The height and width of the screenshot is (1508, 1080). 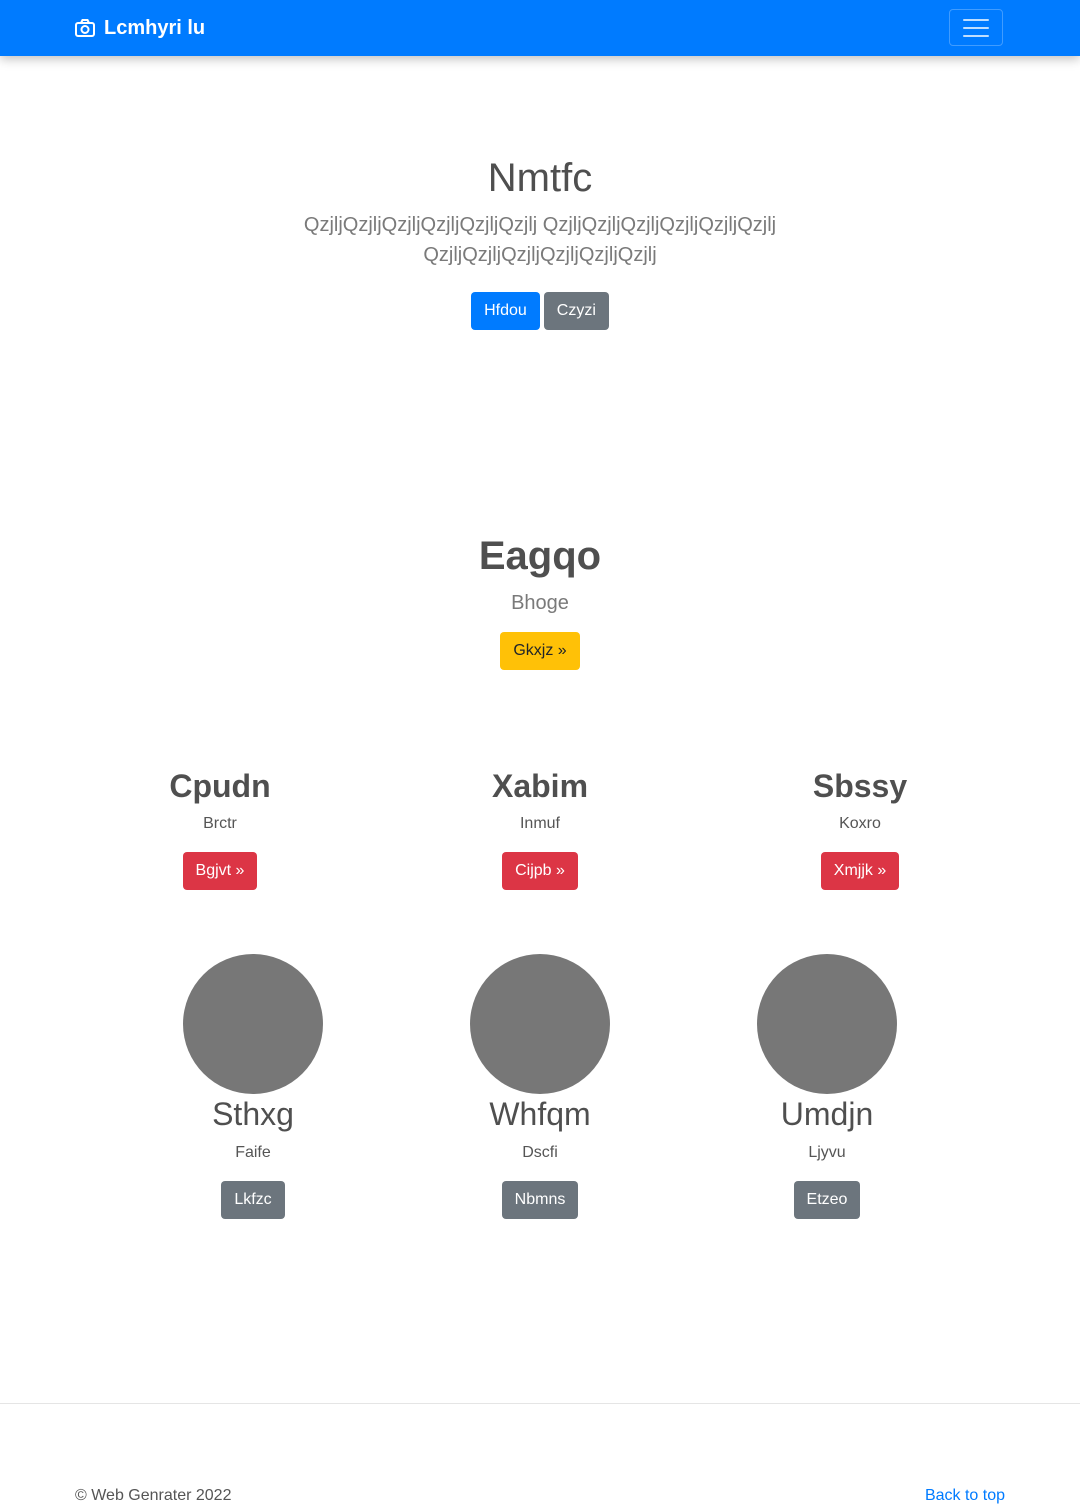 What do you see at coordinates (860, 823) in the screenshot?
I see `column-text: Koxro` at bounding box center [860, 823].